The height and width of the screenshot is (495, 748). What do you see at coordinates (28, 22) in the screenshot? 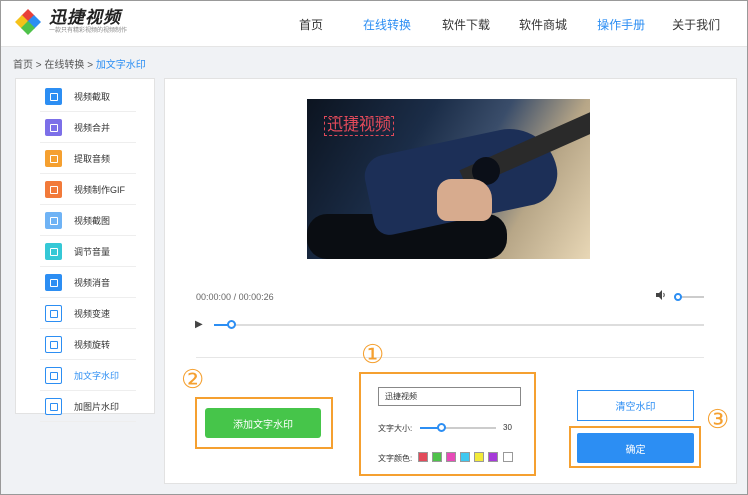
I see `logo-icon` at bounding box center [28, 22].